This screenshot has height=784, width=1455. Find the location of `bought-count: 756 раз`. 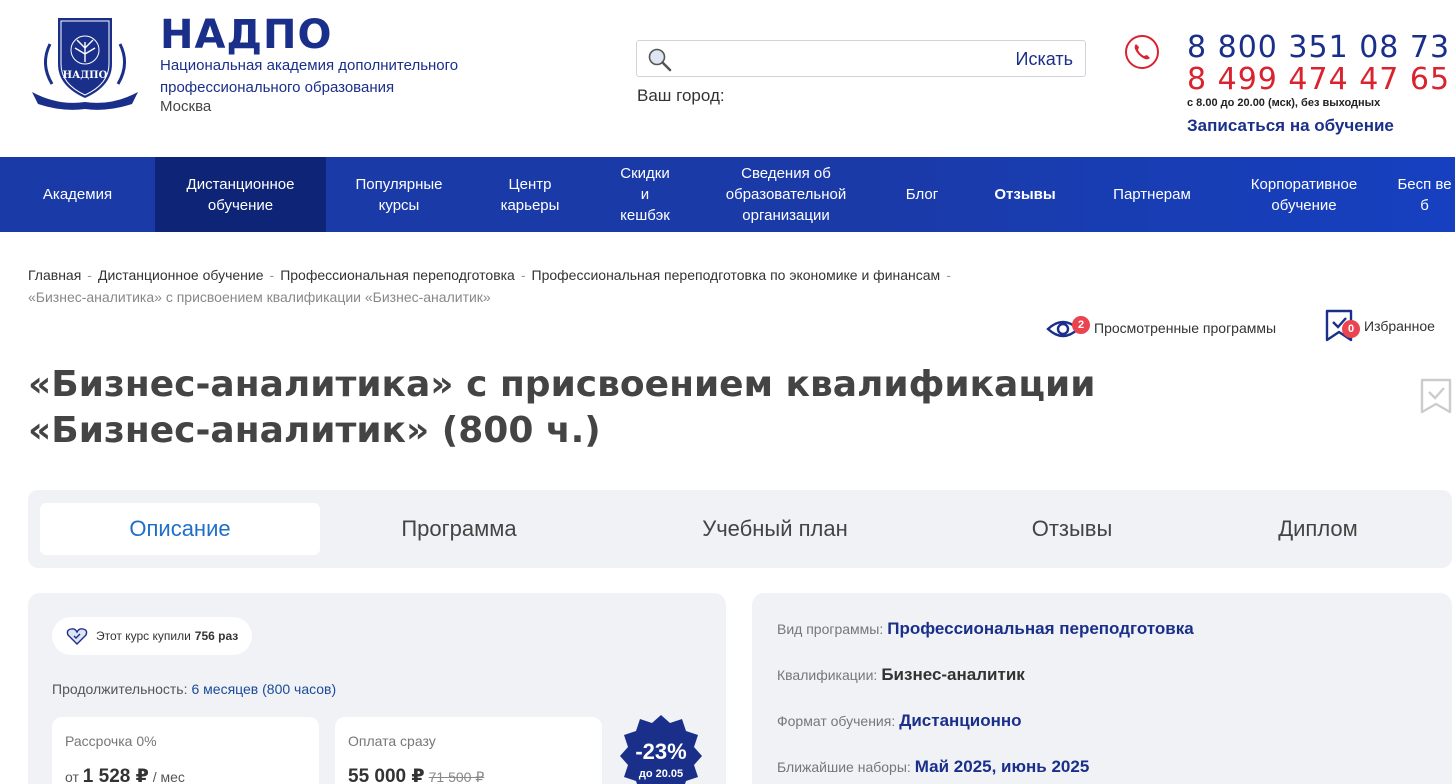

bought-count: 756 раз is located at coordinates (216, 636).